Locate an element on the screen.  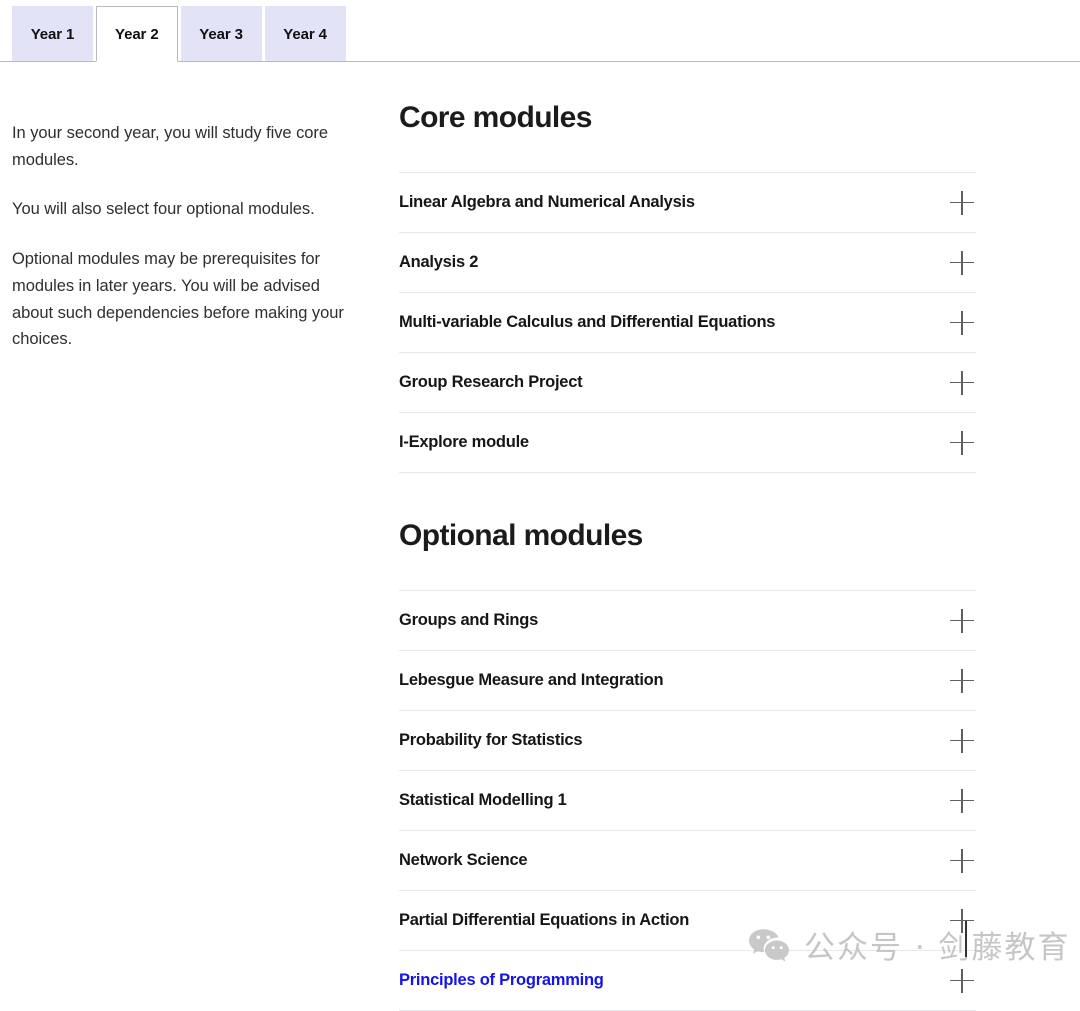
tab-label: Year 1 is located at coordinates (52, 34).